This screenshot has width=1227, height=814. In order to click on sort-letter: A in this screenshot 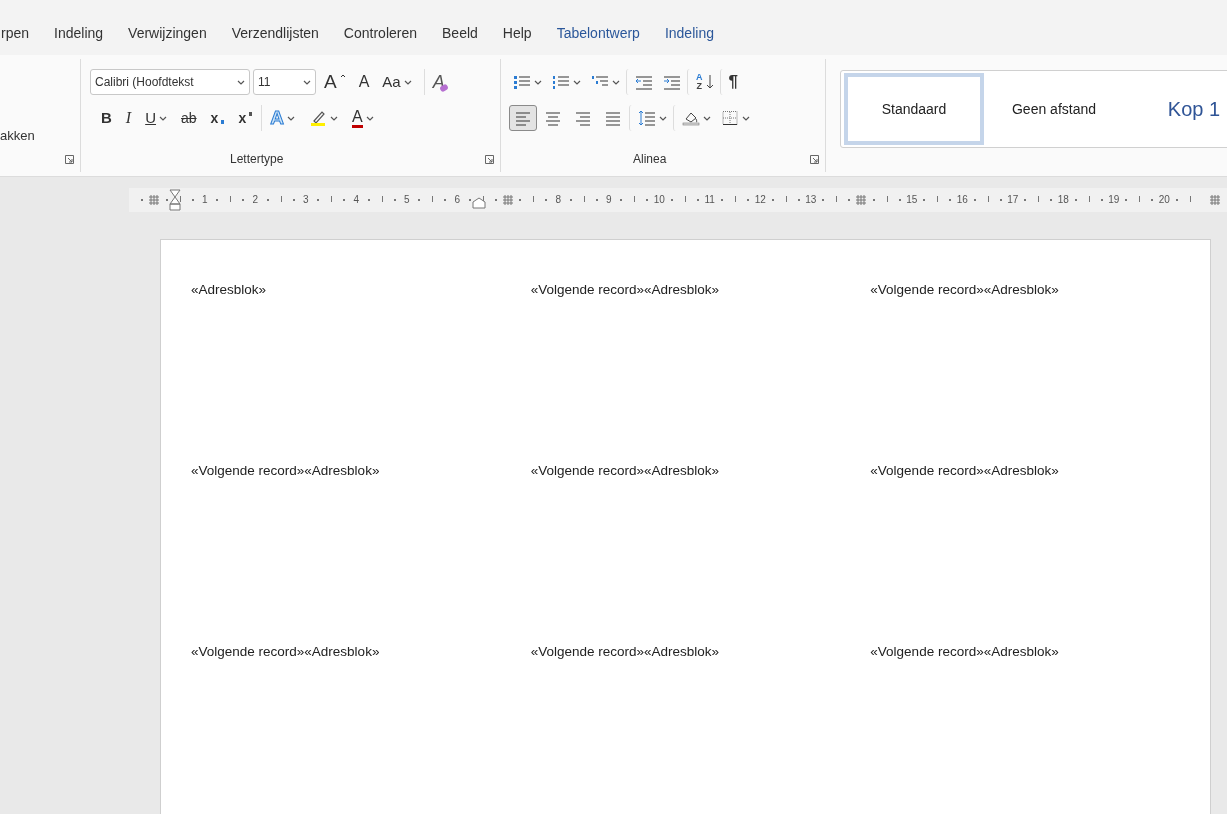, I will do `click(699, 77)`.